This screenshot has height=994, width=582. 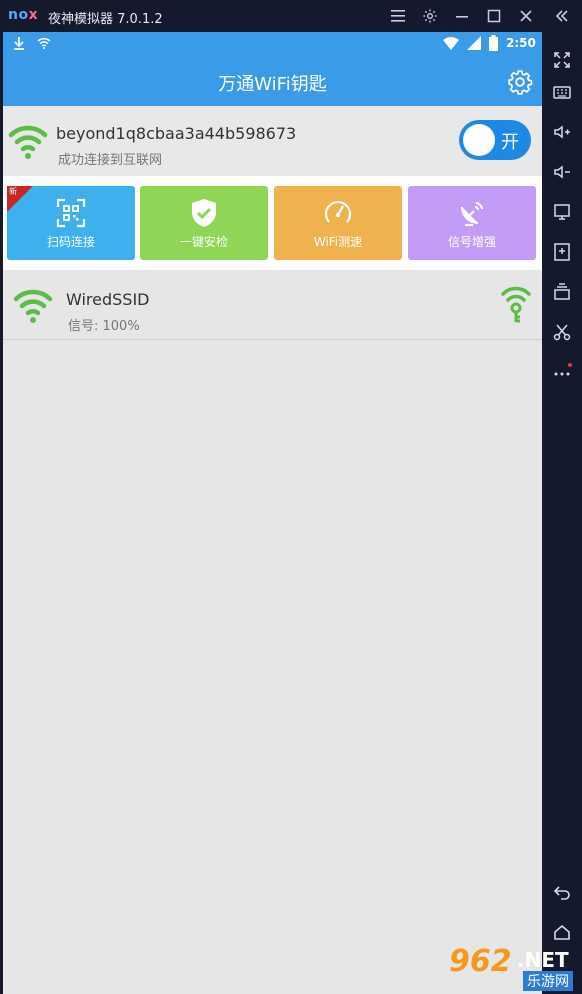 What do you see at coordinates (521, 43) in the screenshot?
I see `status-time: 2:50` at bounding box center [521, 43].